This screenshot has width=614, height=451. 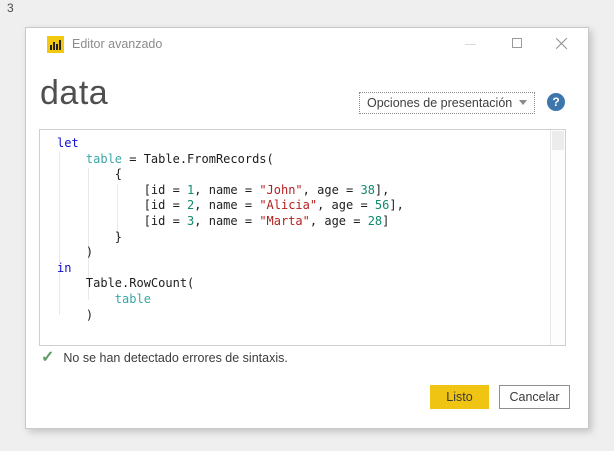 I want to click on display-options-label: Opciones de presentación, so click(x=440, y=103).